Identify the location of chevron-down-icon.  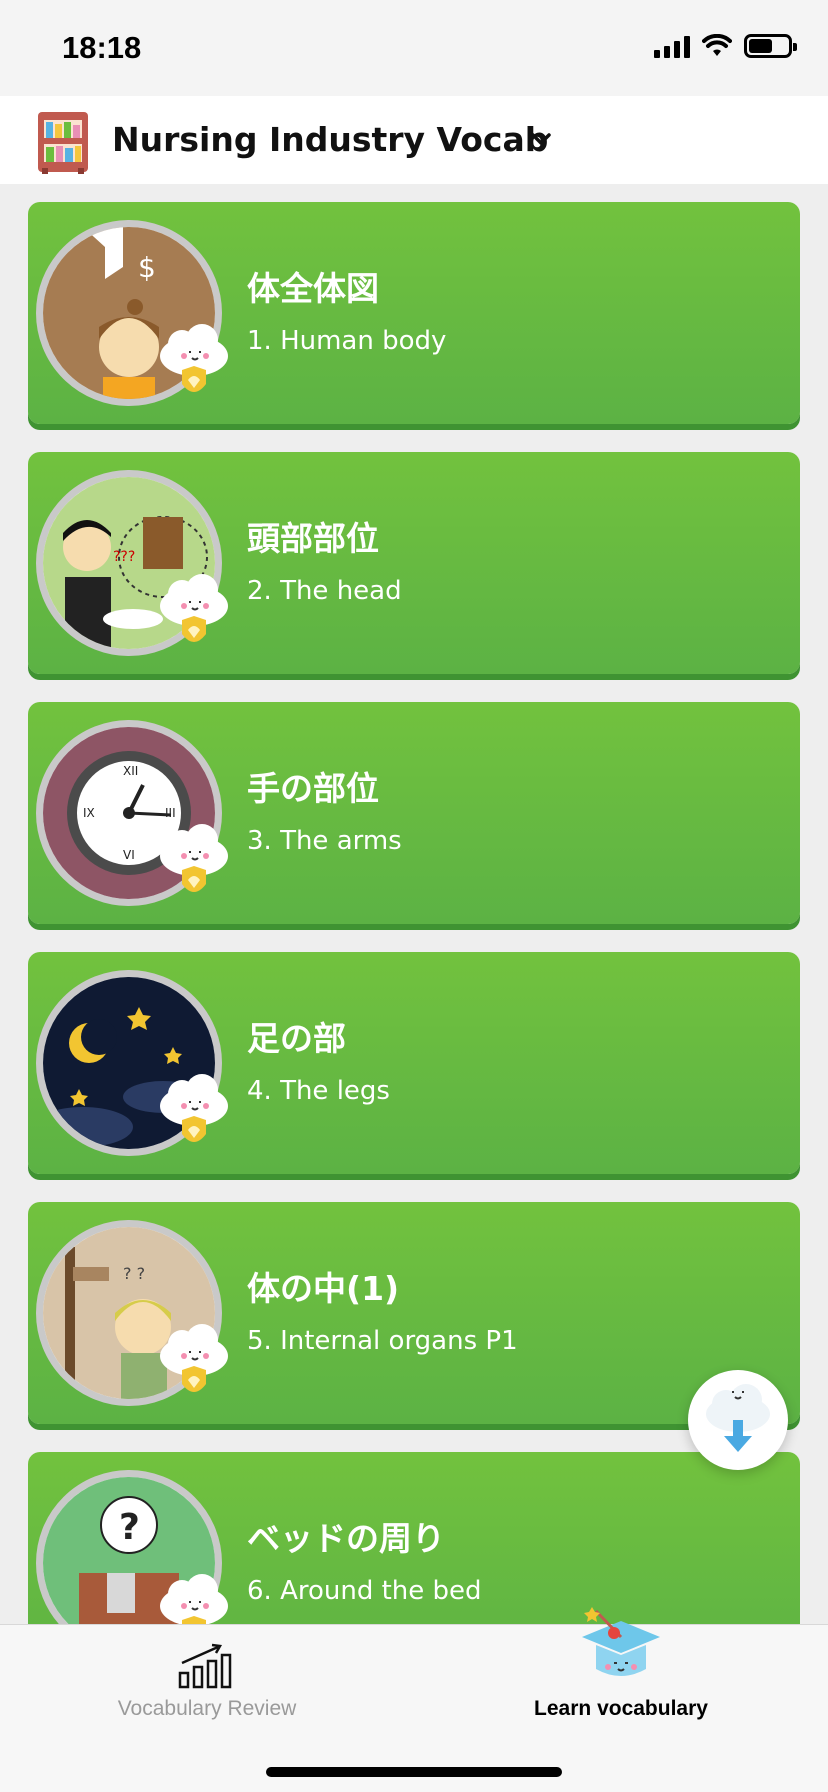
(541, 140).